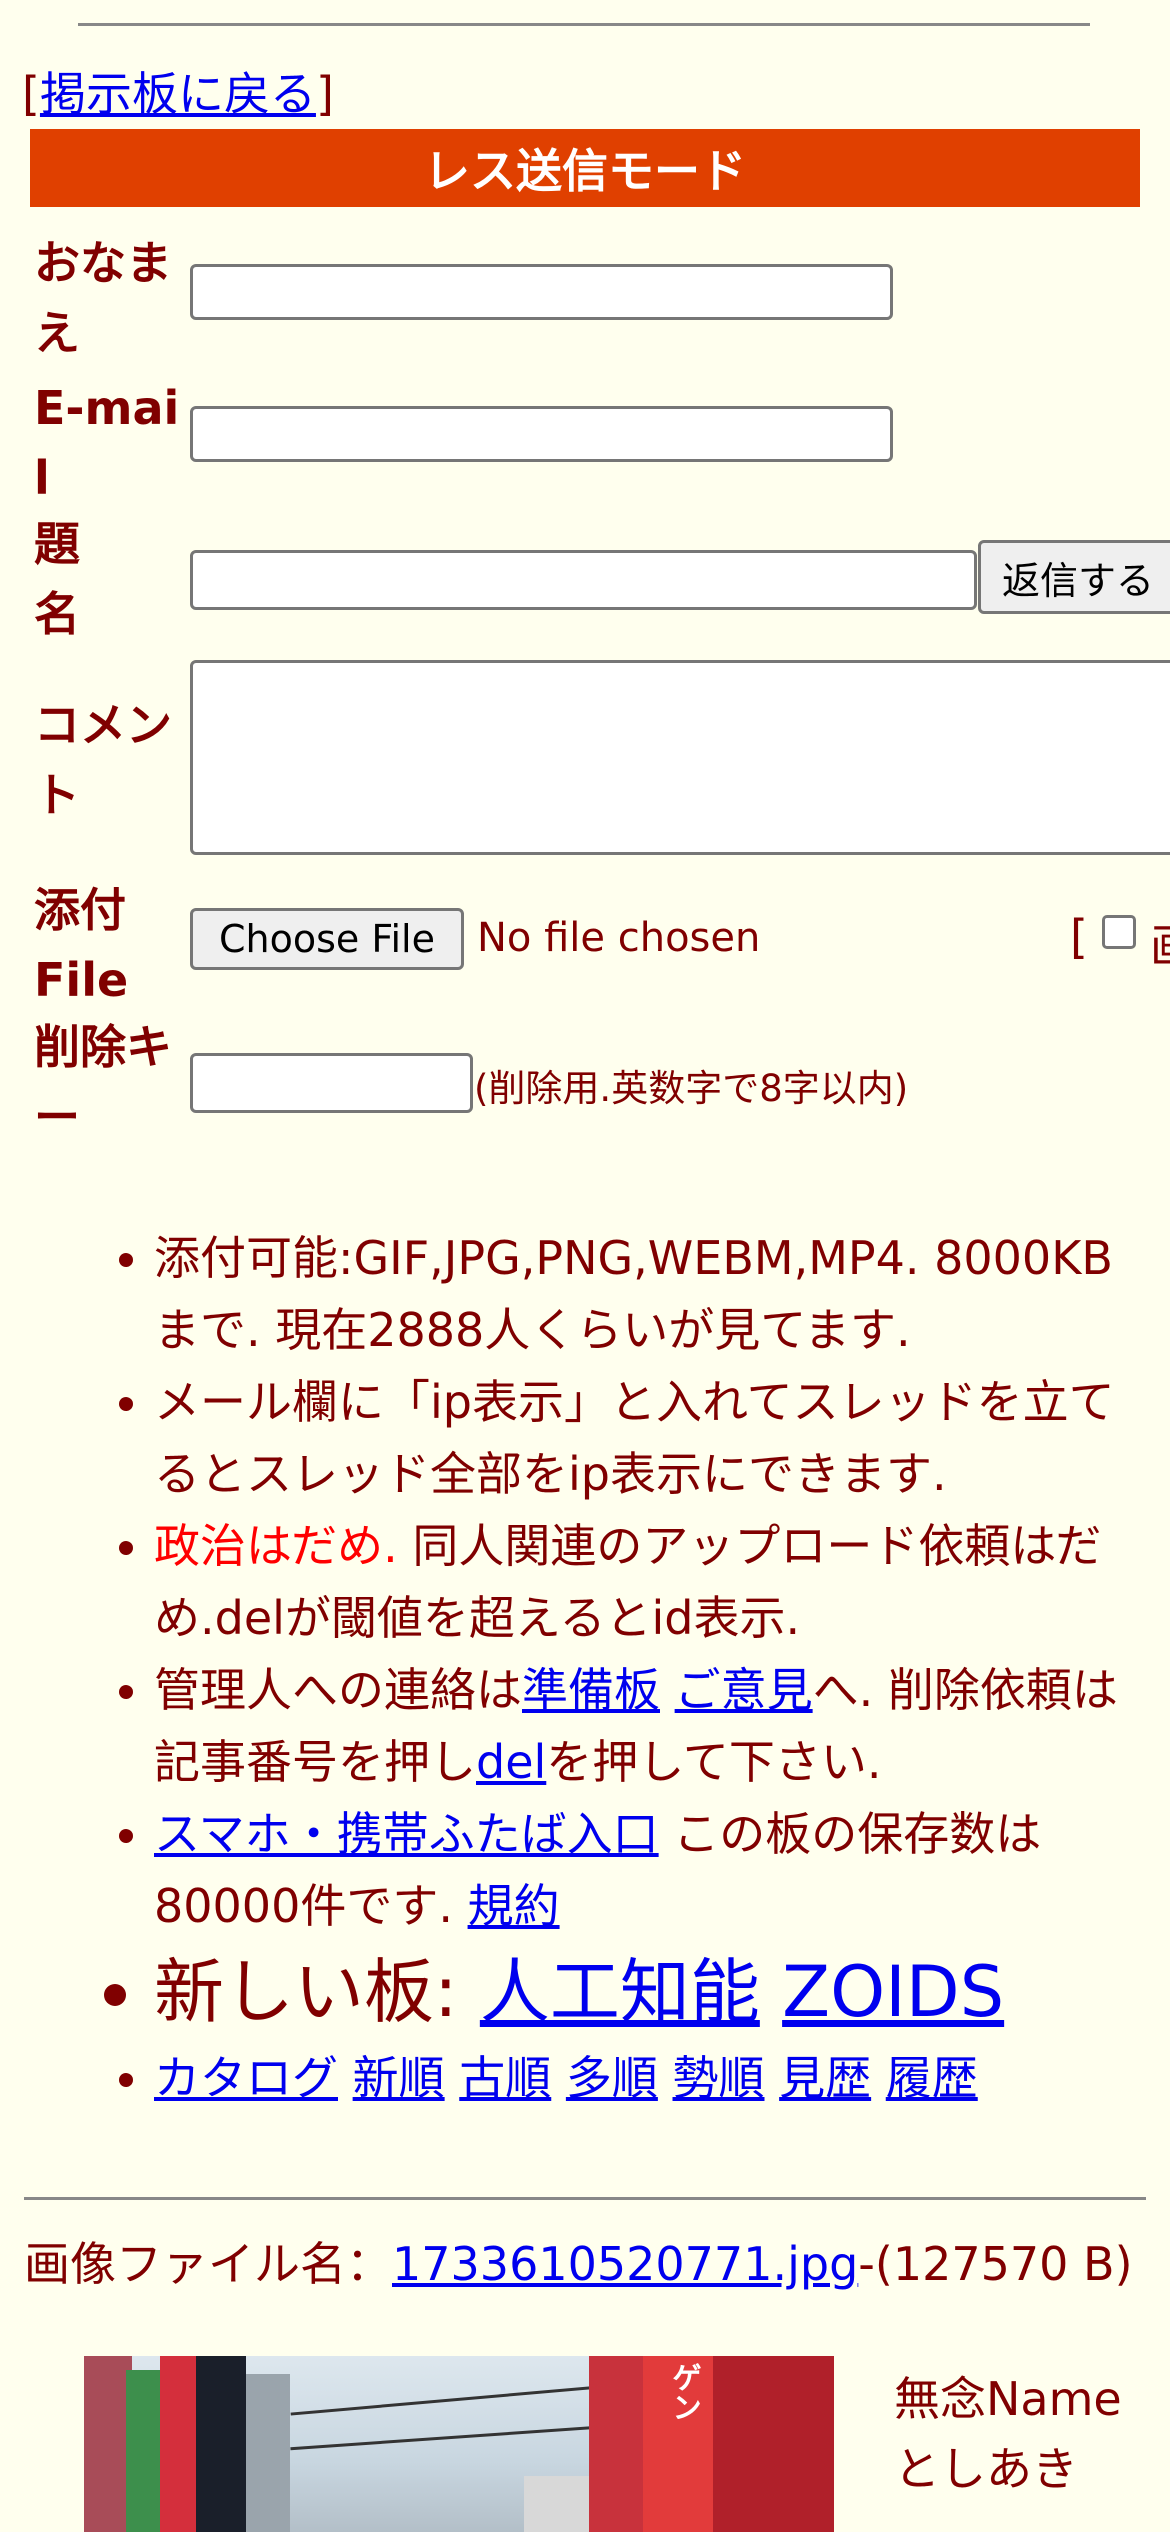  What do you see at coordinates (620, 1992) in the screenshot?
I see `new-board-ai-link: 人工知能` at bounding box center [620, 1992].